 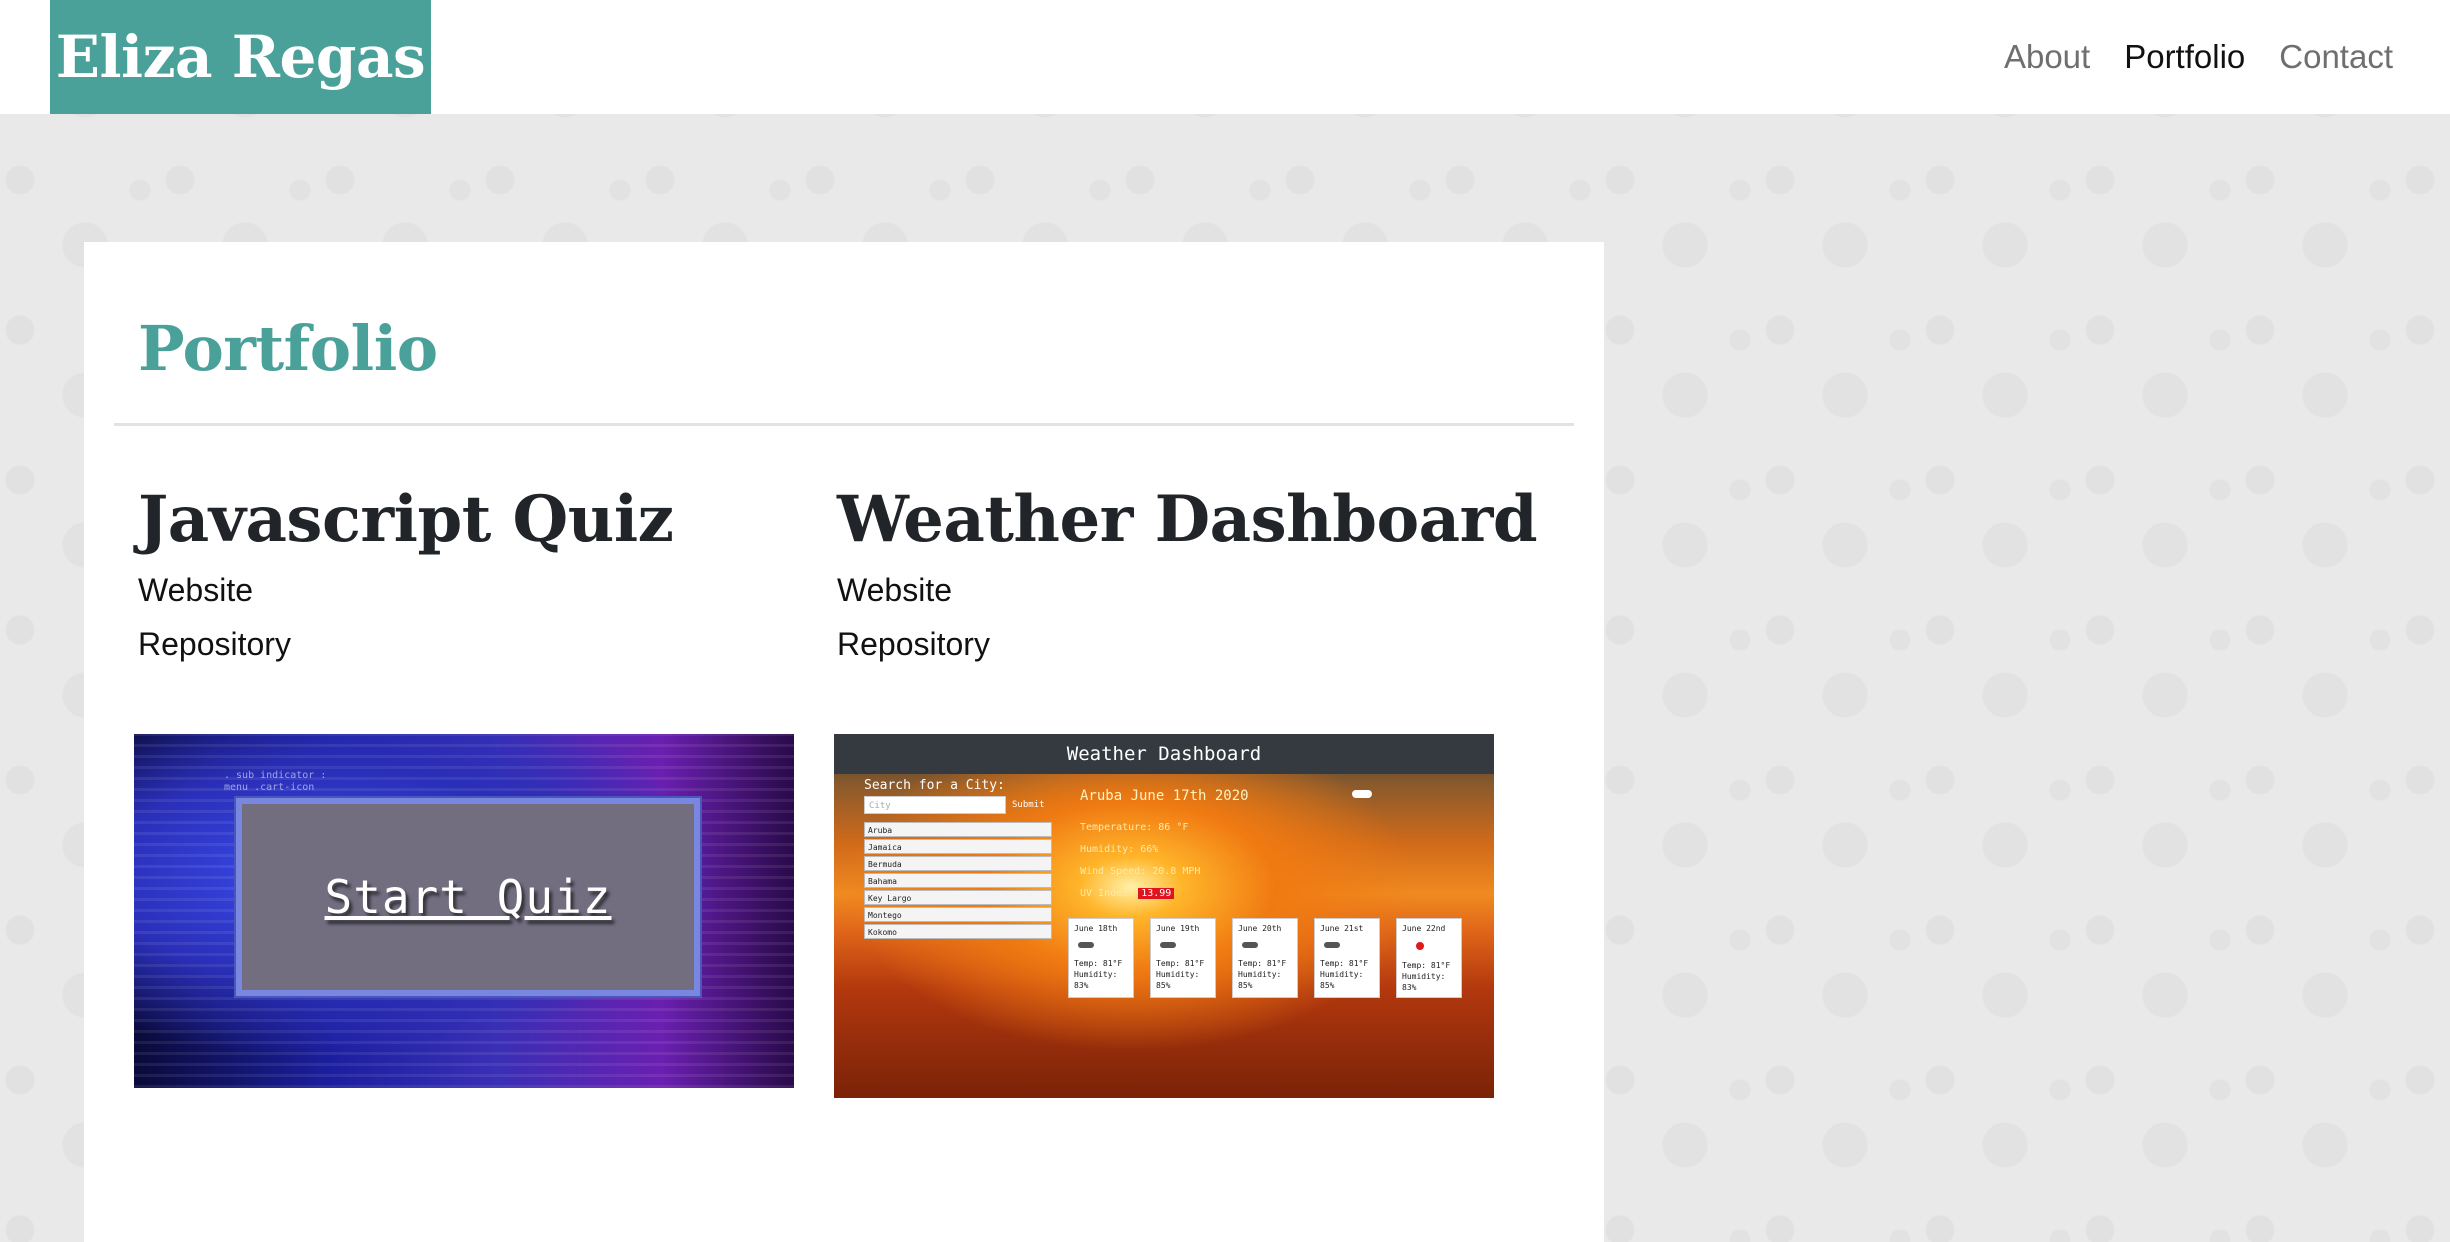 What do you see at coordinates (1140, 871) in the screenshot?
I see `wind-text: Wind Speed: 20.8 MPH` at bounding box center [1140, 871].